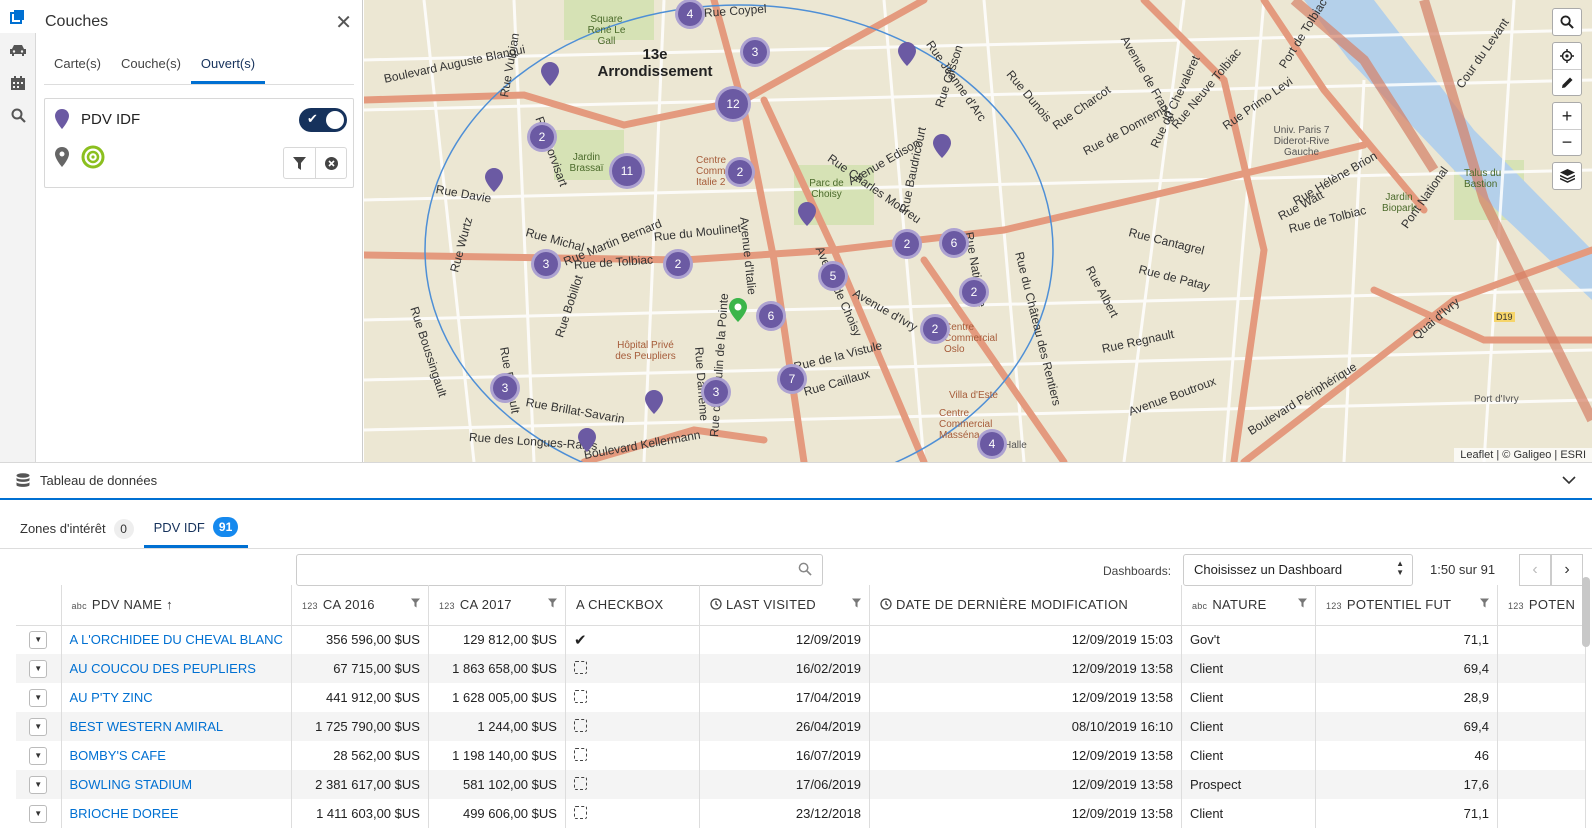 This screenshot has height=831, width=1592. Describe the element at coordinates (1025, 605) in the screenshot. I see `column-header-date-modif: DATE DE DERNIÈRE MODIFICATION` at that location.